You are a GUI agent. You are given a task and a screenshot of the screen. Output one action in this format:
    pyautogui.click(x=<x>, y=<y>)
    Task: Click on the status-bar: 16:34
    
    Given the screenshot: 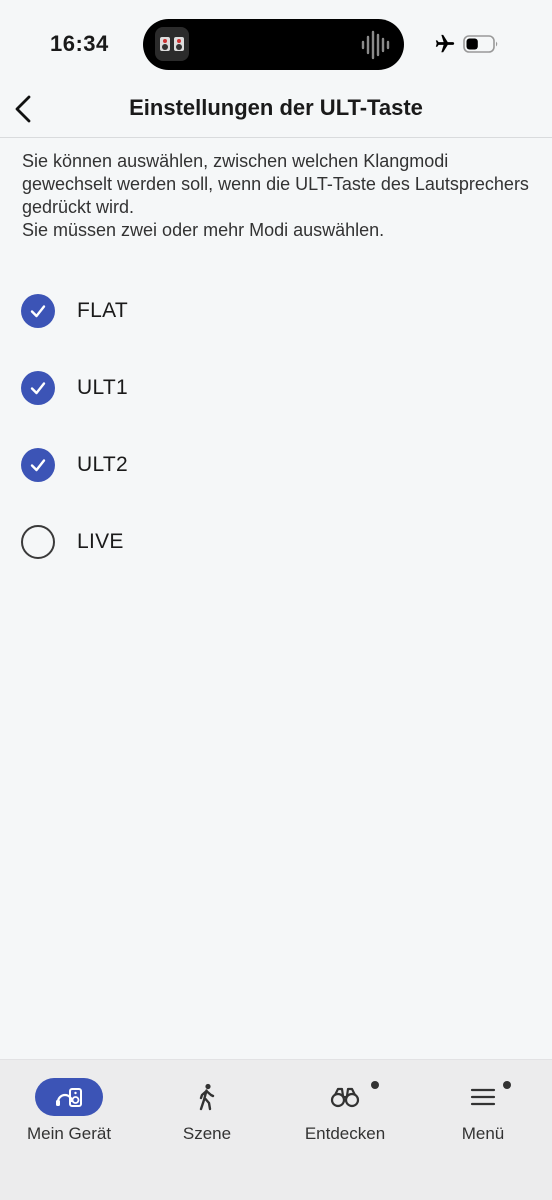 What is the action you would take?
    pyautogui.click(x=276, y=45)
    